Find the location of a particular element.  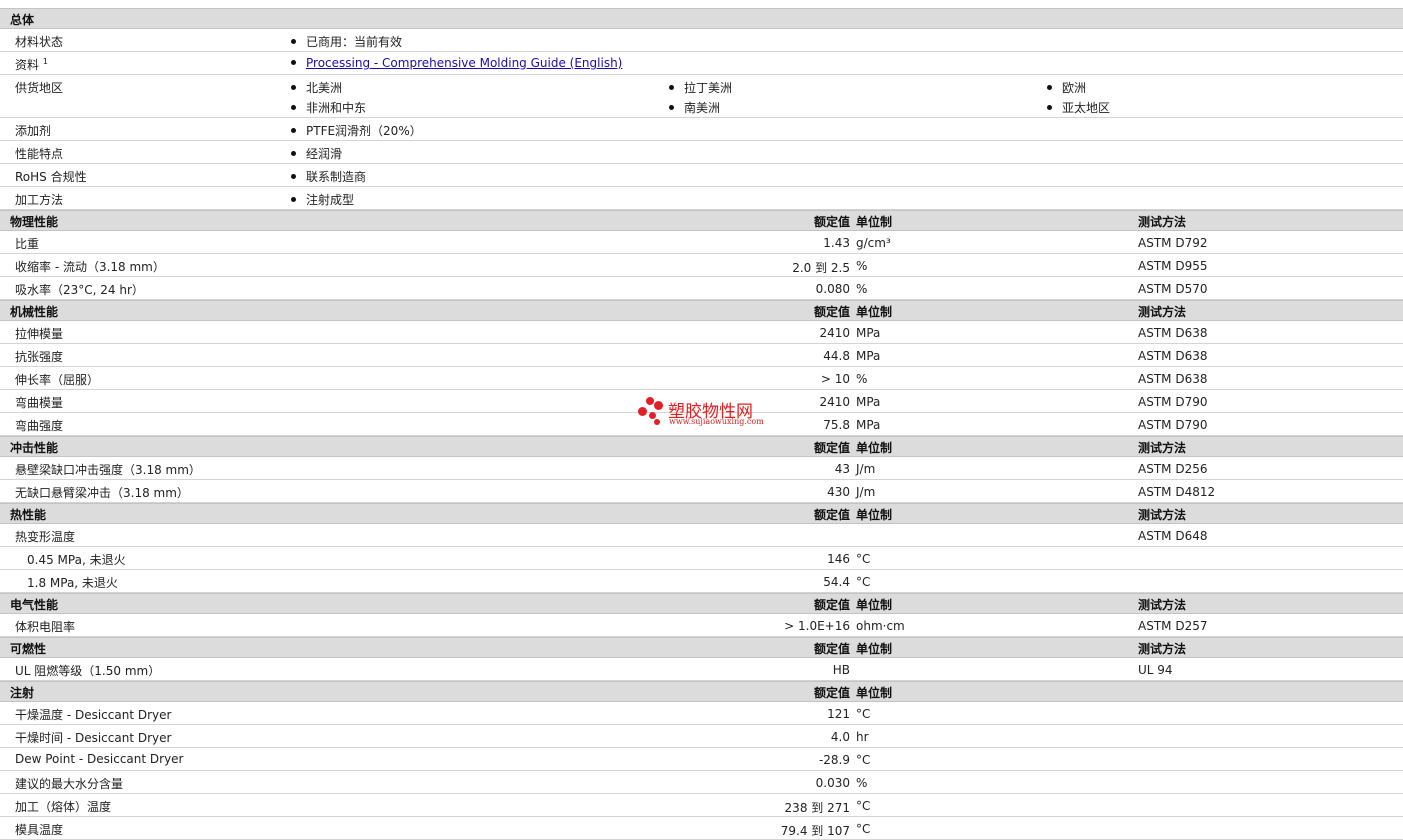

test-method: ASTM D256 is located at coordinates (1173, 469).